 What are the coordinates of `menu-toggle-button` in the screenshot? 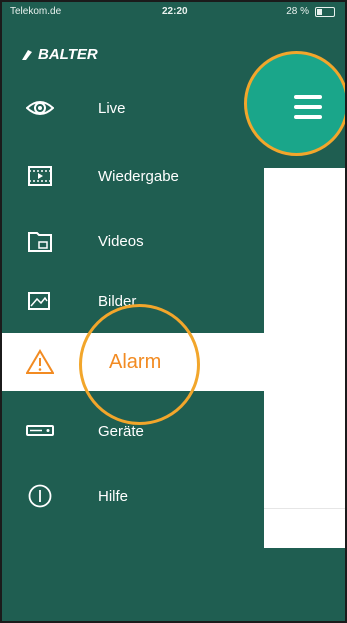 It's located at (294, 103).